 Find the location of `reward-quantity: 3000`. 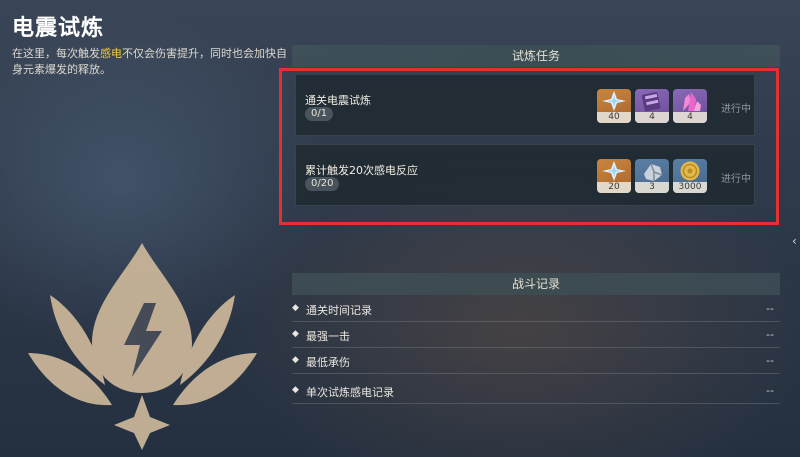

reward-quantity: 3000 is located at coordinates (690, 187).